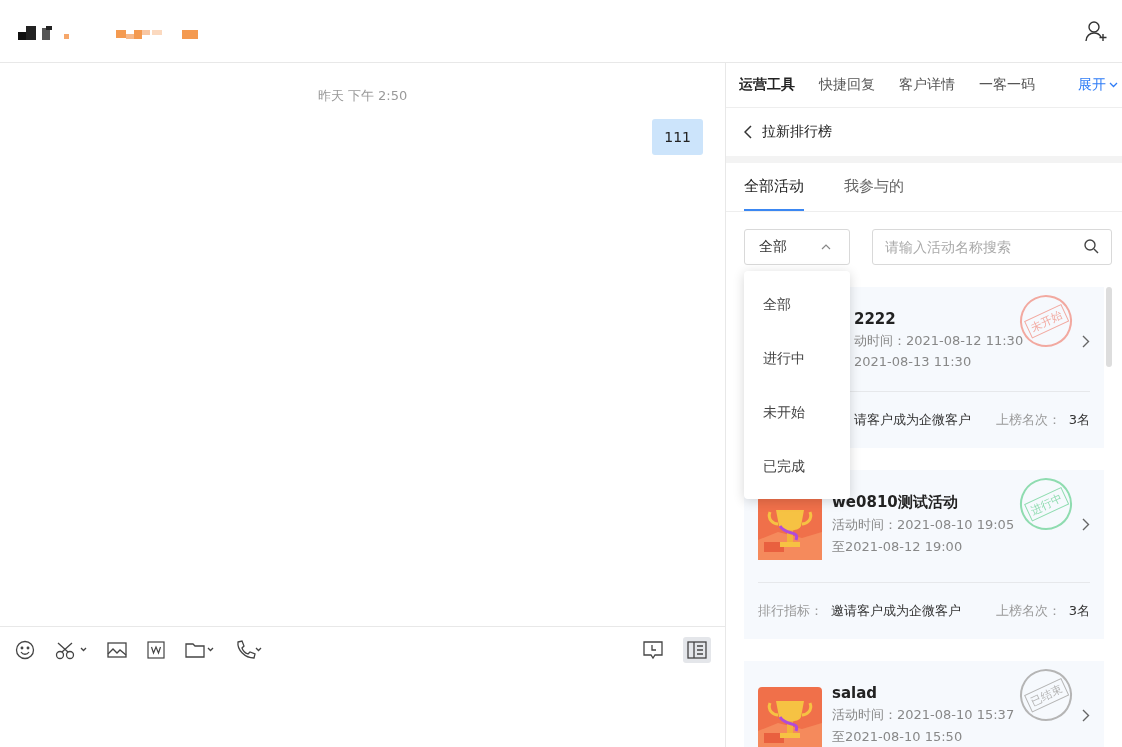 Image resolution: width=1122 pixels, height=747 pixels. Describe the element at coordinates (898, 737) in the screenshot. I see `activity-end-time: 至2021-08-10 15:50` at that location.